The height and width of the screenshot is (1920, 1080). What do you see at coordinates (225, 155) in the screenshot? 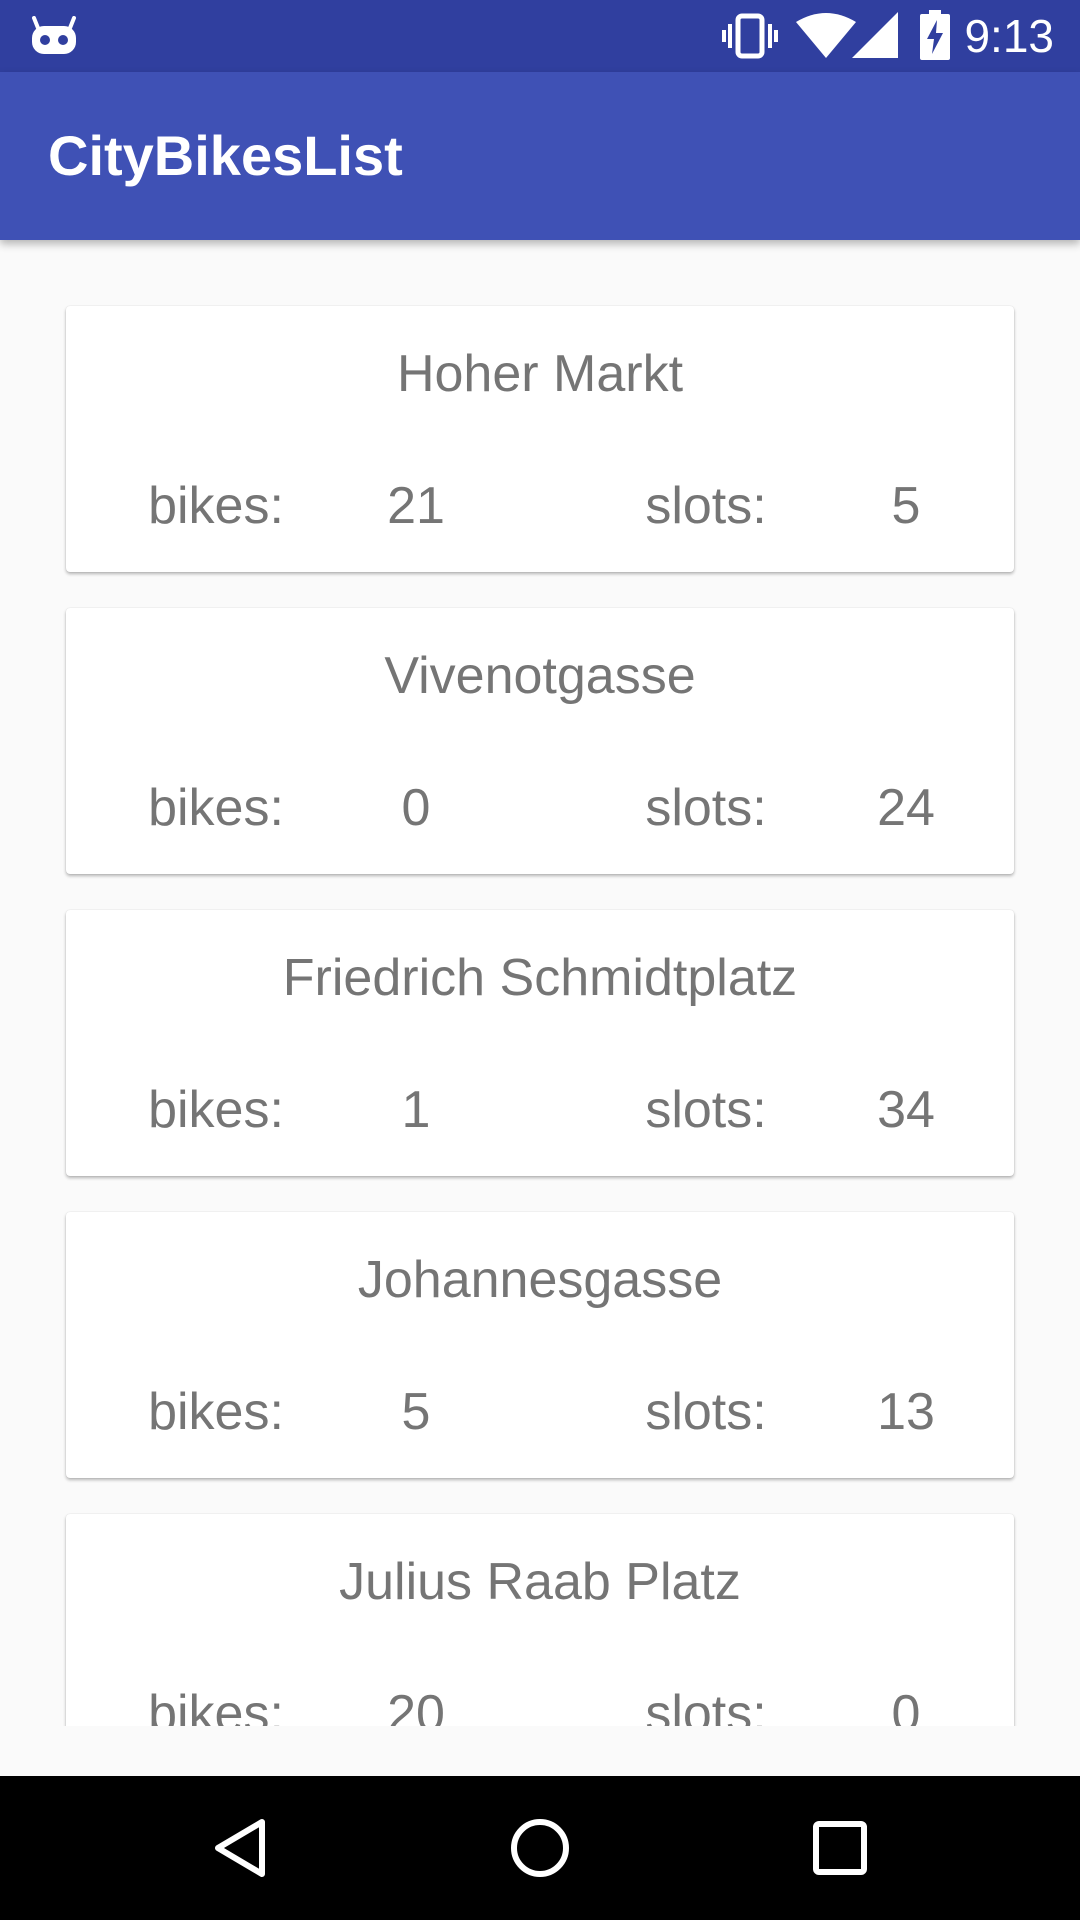
I see `app-title: CityBikesList` at bounding box center [225, 155].